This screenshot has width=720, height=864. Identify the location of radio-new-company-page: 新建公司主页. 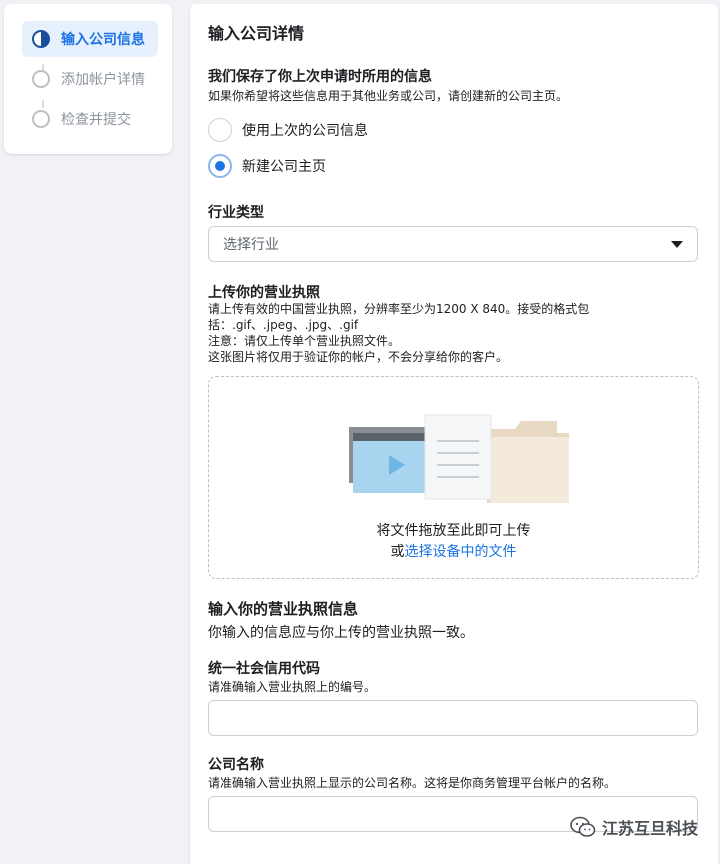
(267, 166).